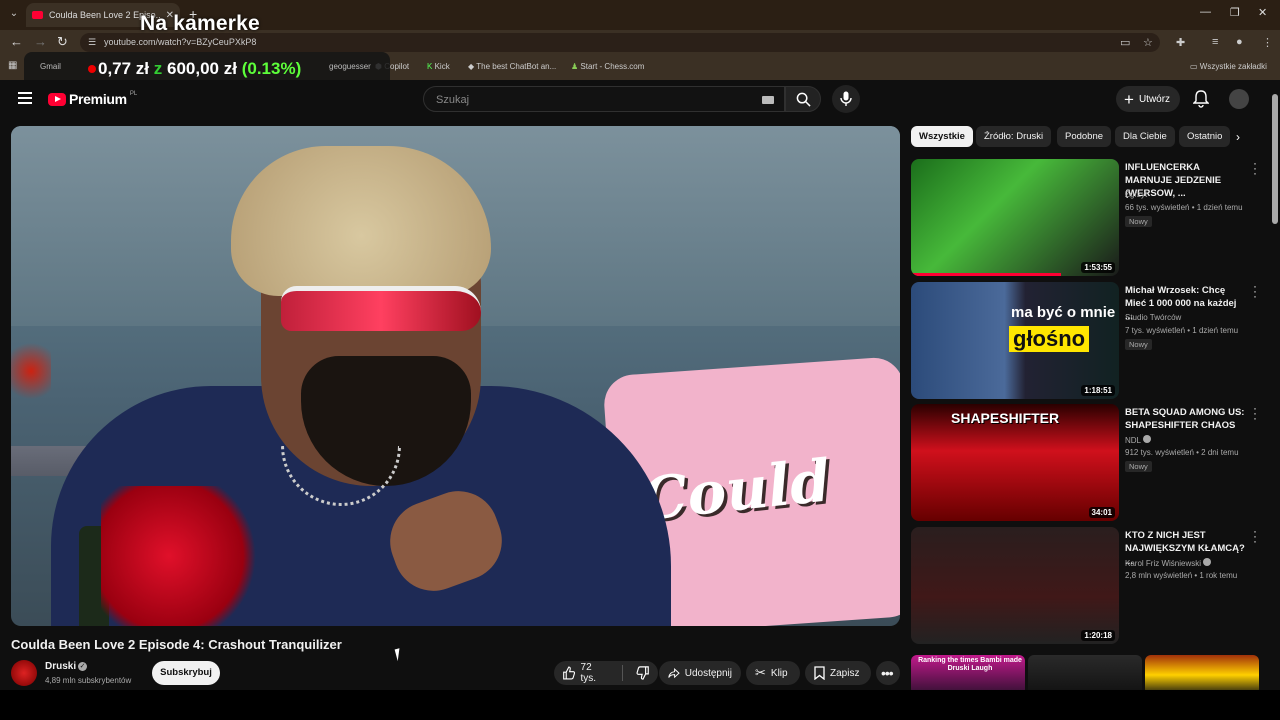 Image resolution: width=1280 pixels, height=720 pixels. What do you see at coordinates (700, 673) in the screenshot?
I see `share-button: Udostępnij` at bounding box center [700, 673].